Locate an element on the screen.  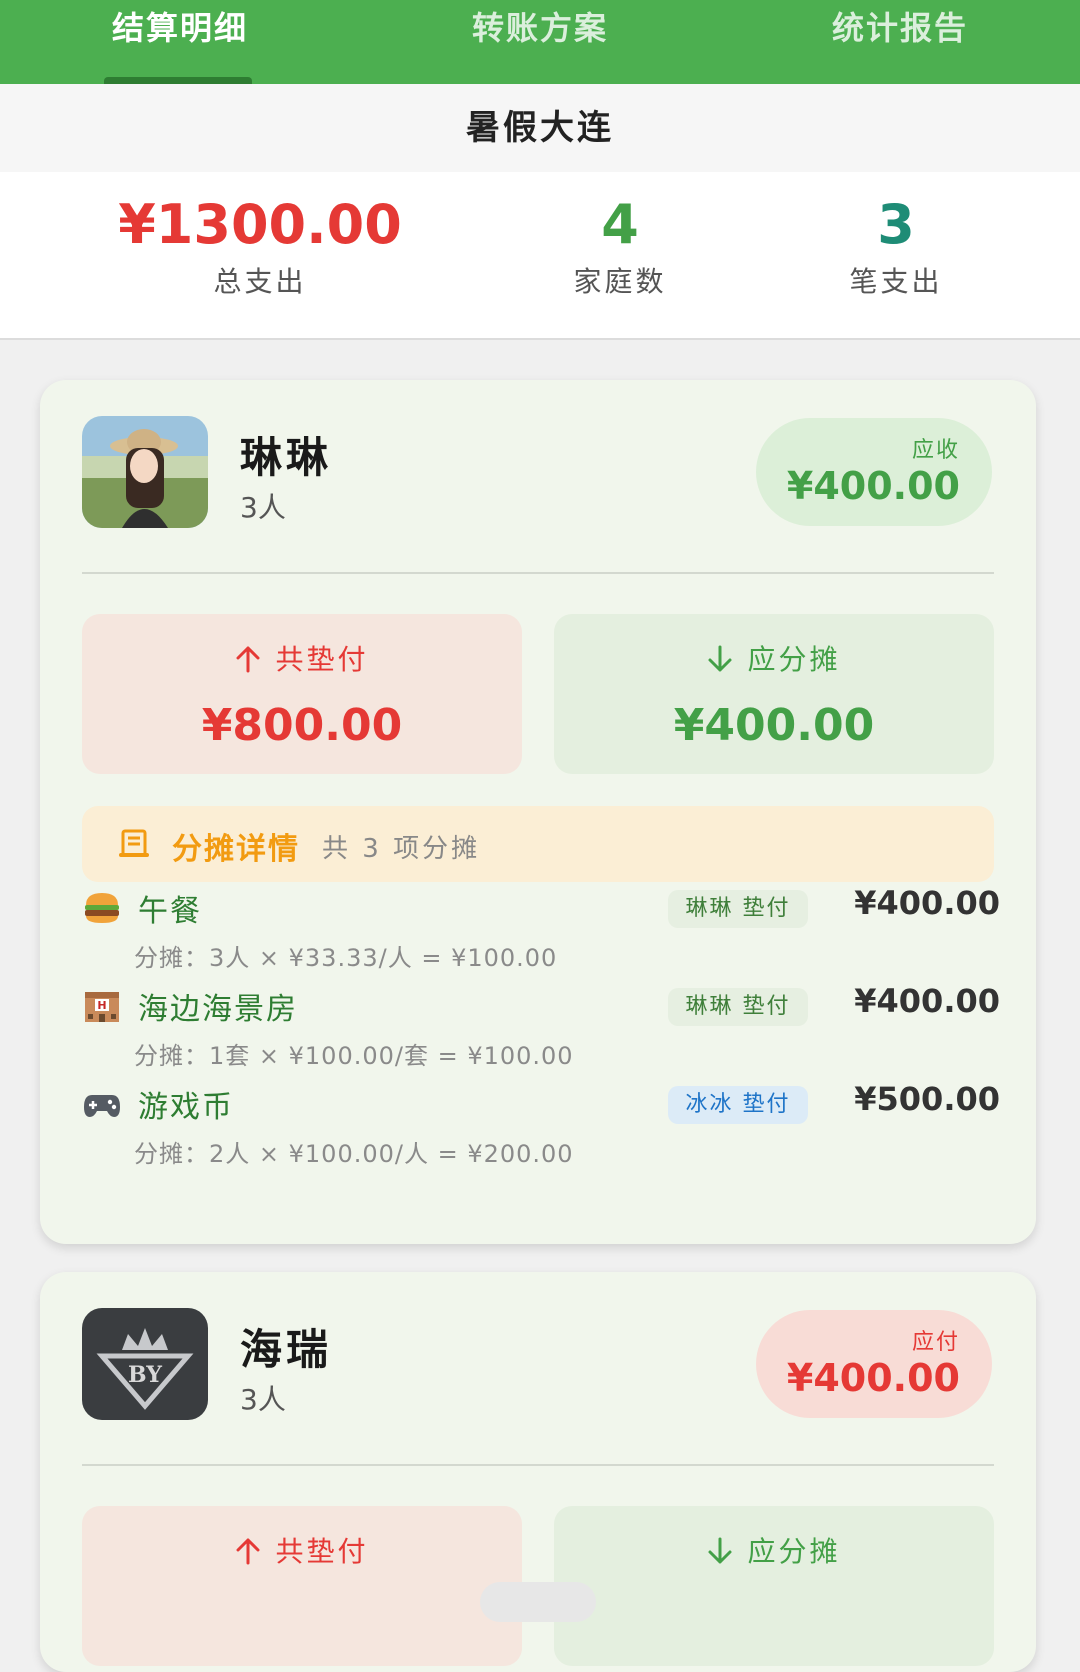
families-value: 4 is located at coordinates (620, 224).